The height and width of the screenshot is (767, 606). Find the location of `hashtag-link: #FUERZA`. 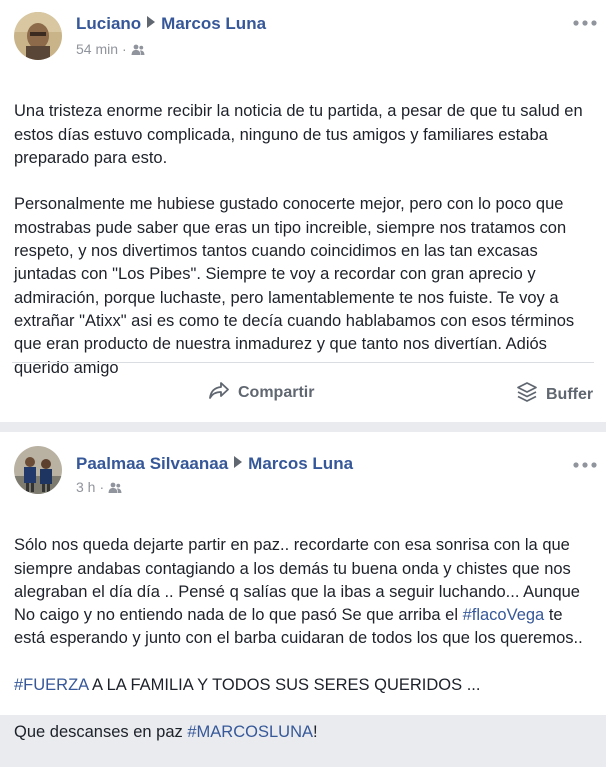

hashtag-link: #FUERZA is located at coordinates (51, 685).